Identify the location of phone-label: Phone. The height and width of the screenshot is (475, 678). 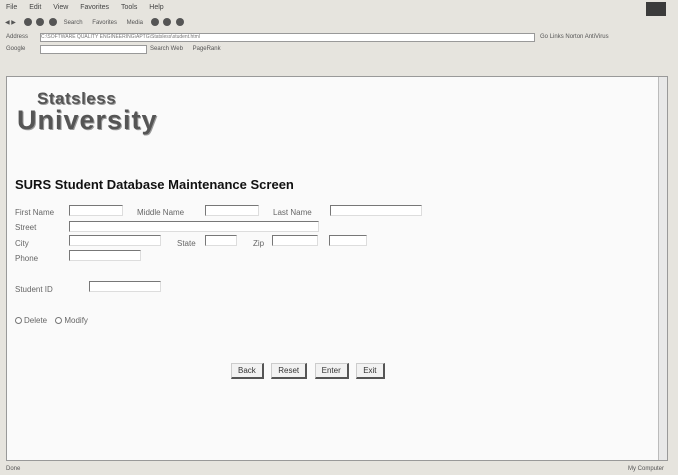
(27, 258).